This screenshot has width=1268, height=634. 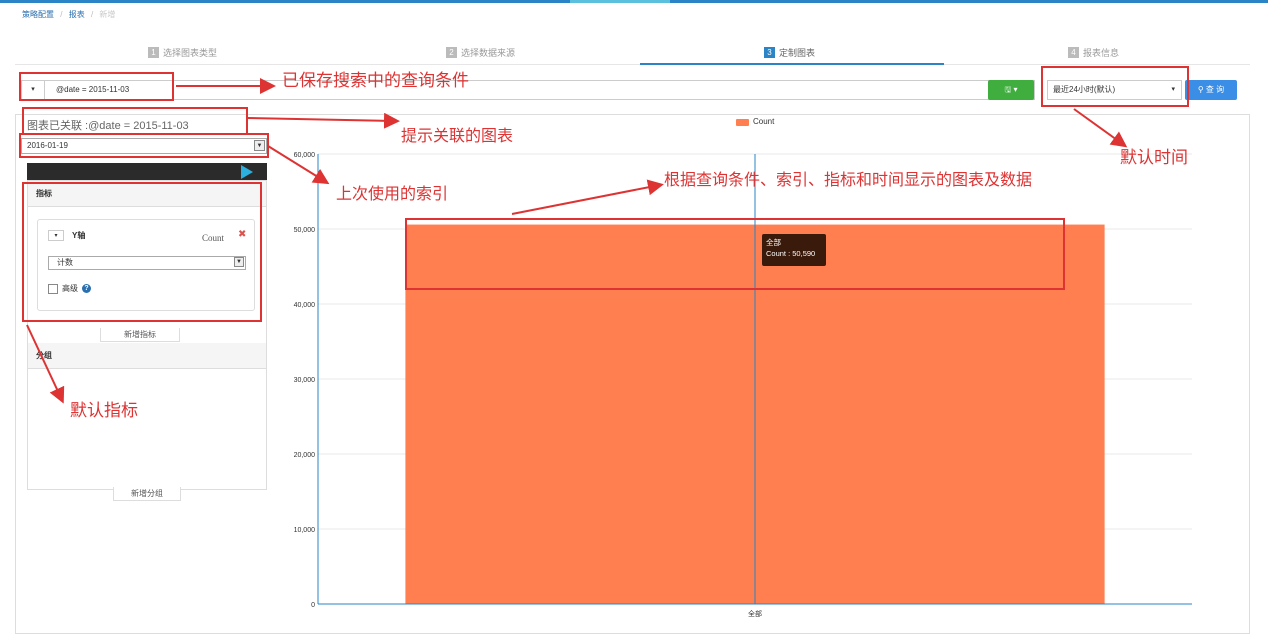 What do you see at coordinates (45, 364) in the screenshot?
I see `arrow-metric` at bounding box center [45, 364].